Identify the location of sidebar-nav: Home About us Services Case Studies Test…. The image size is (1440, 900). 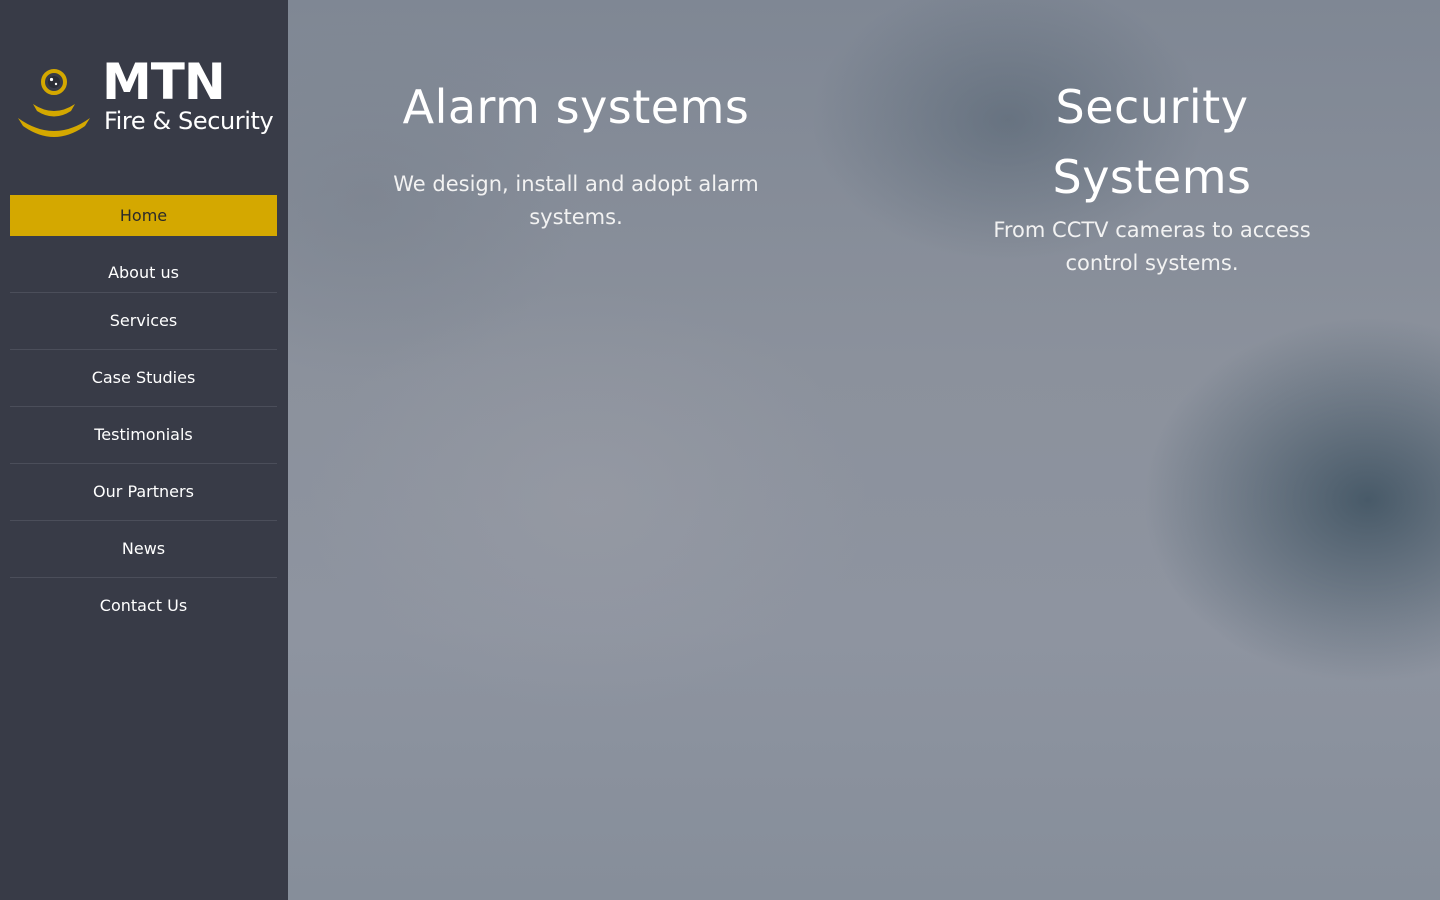
(143, 415).